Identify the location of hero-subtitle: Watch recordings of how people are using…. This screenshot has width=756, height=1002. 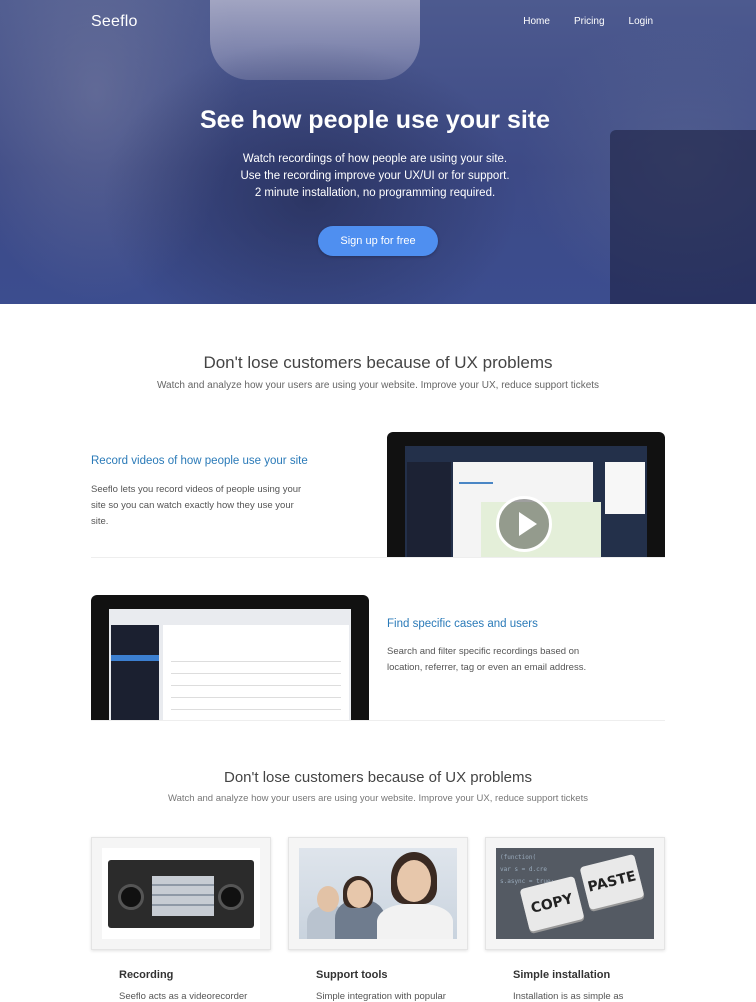
(375, 176).